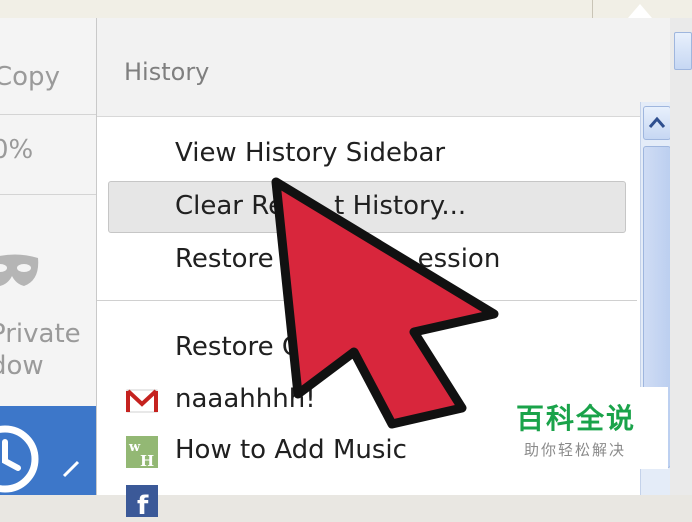 The height and width of the screenshot is (522, 692). I want to click on page-scrollbar, so click(681, 256).